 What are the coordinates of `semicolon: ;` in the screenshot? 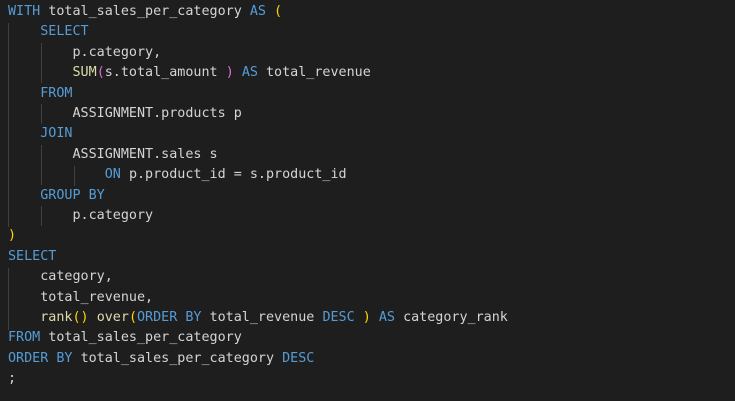 It's located at (12, 379).